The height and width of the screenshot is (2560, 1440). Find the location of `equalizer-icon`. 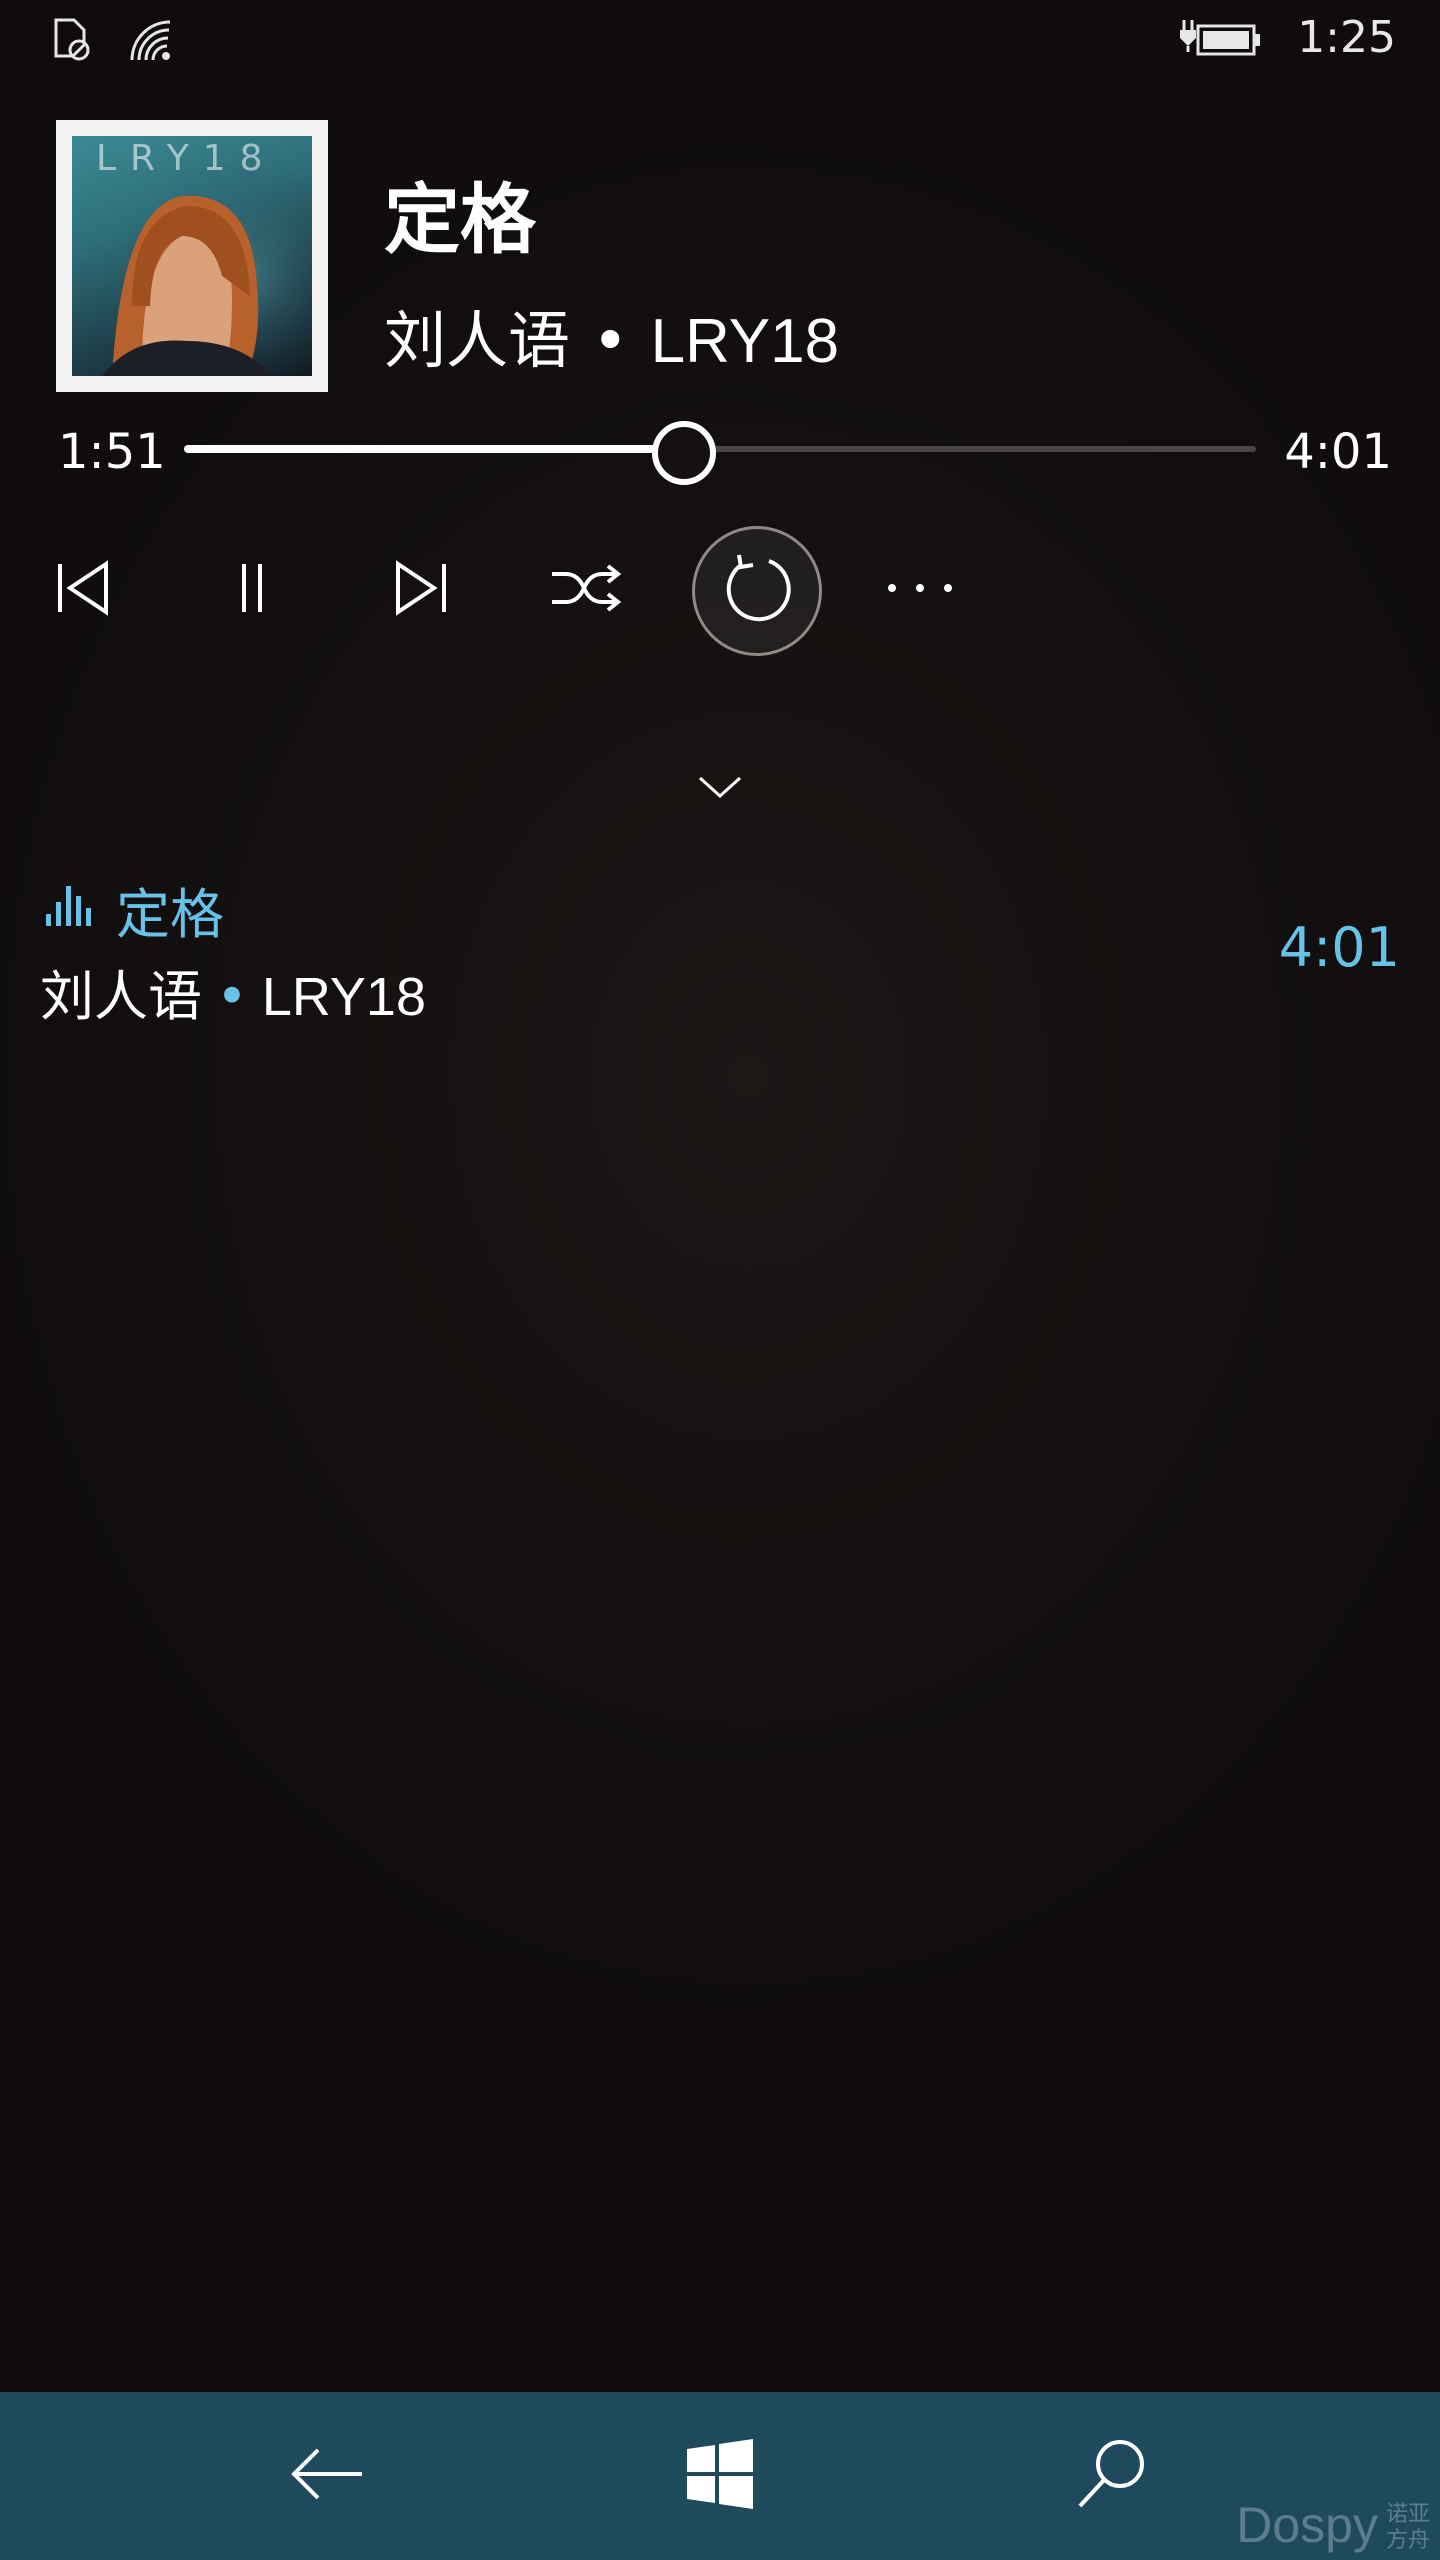

equalizer-icon is located at coordinates (70, 908).